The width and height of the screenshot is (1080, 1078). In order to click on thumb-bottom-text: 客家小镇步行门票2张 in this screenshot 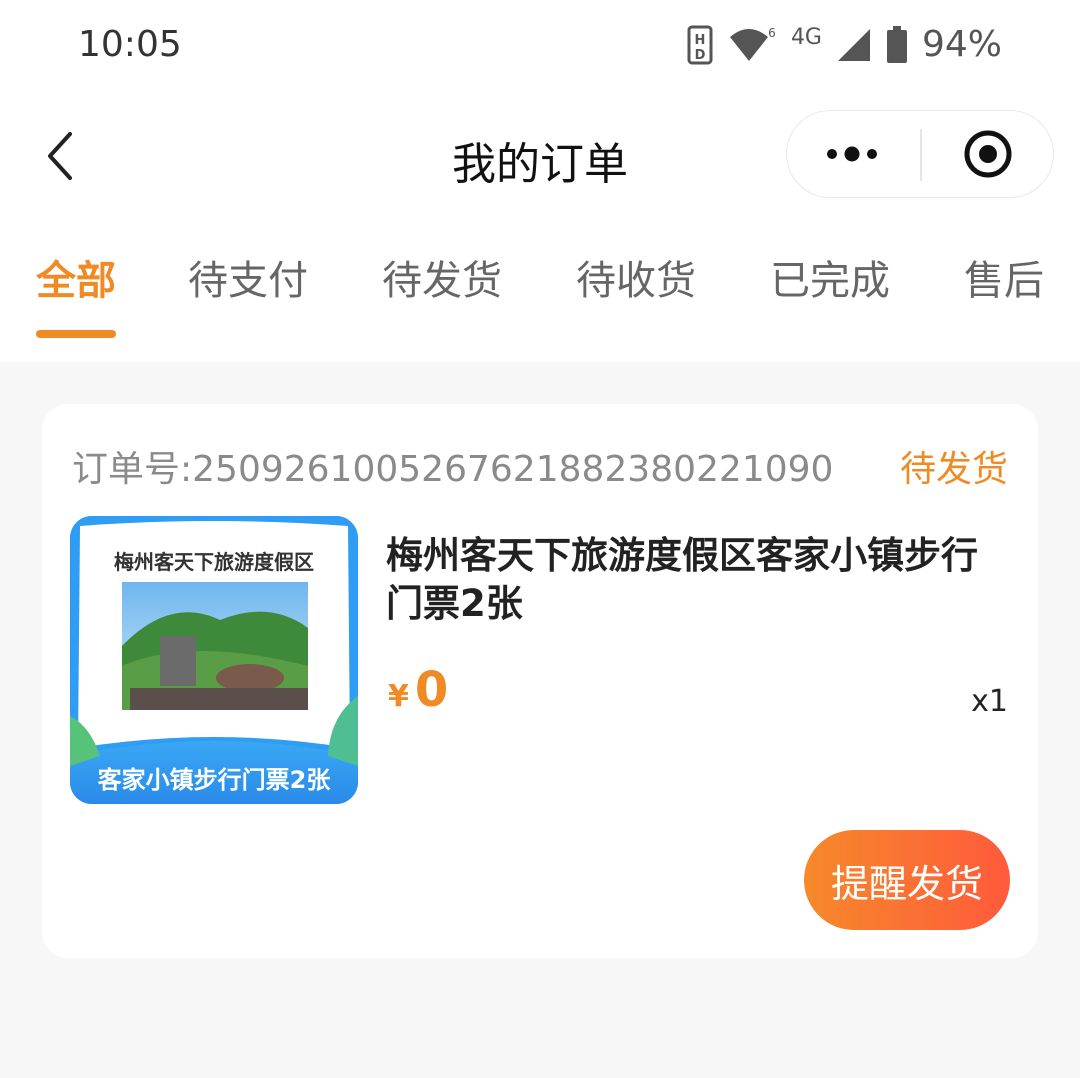, I will do `click(214, 780)`.